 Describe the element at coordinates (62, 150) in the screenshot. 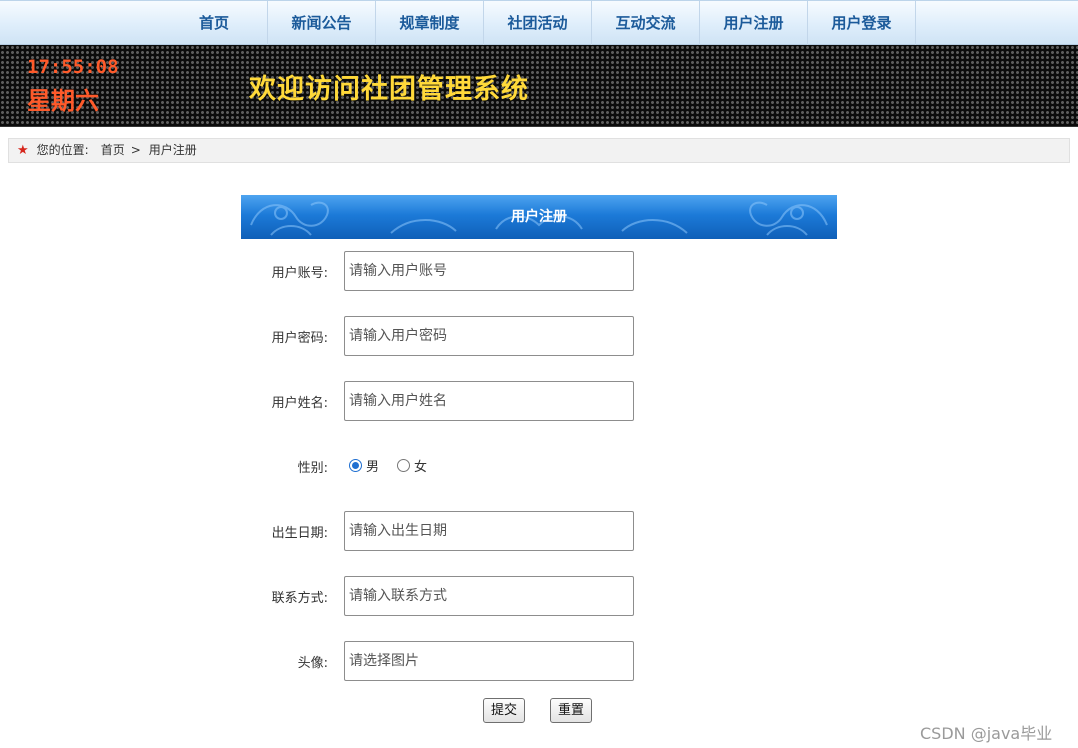

I see `breadcrumb-label: 您的位置:` at that location.